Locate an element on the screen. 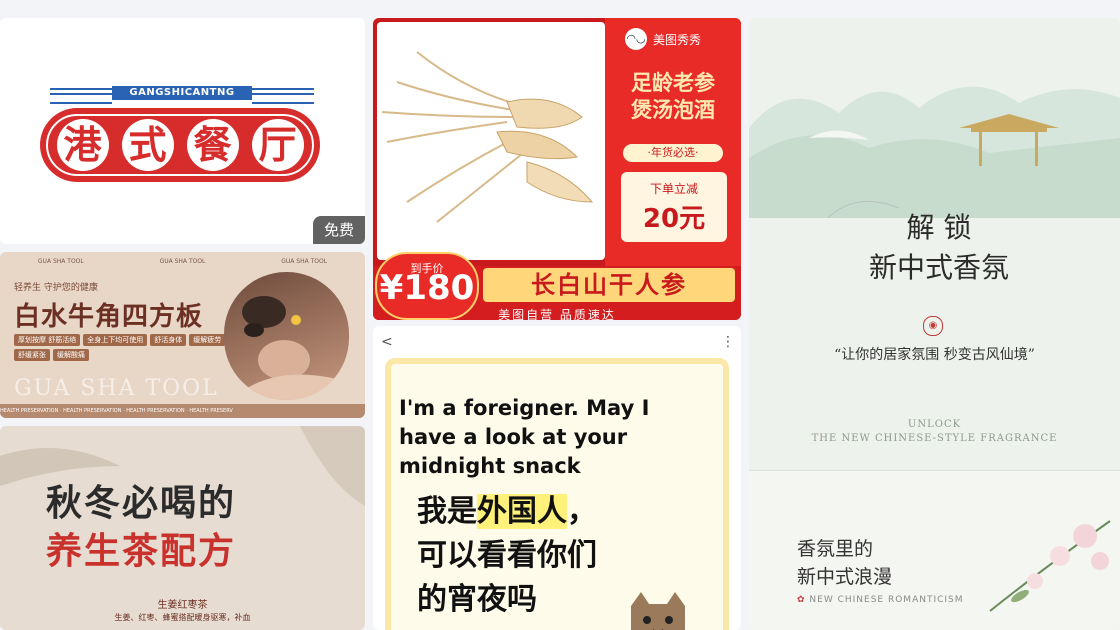 Image resolution: width=1120 pixels, height=630 pixels. logo-lines-left is located at coordinates (81, 96).